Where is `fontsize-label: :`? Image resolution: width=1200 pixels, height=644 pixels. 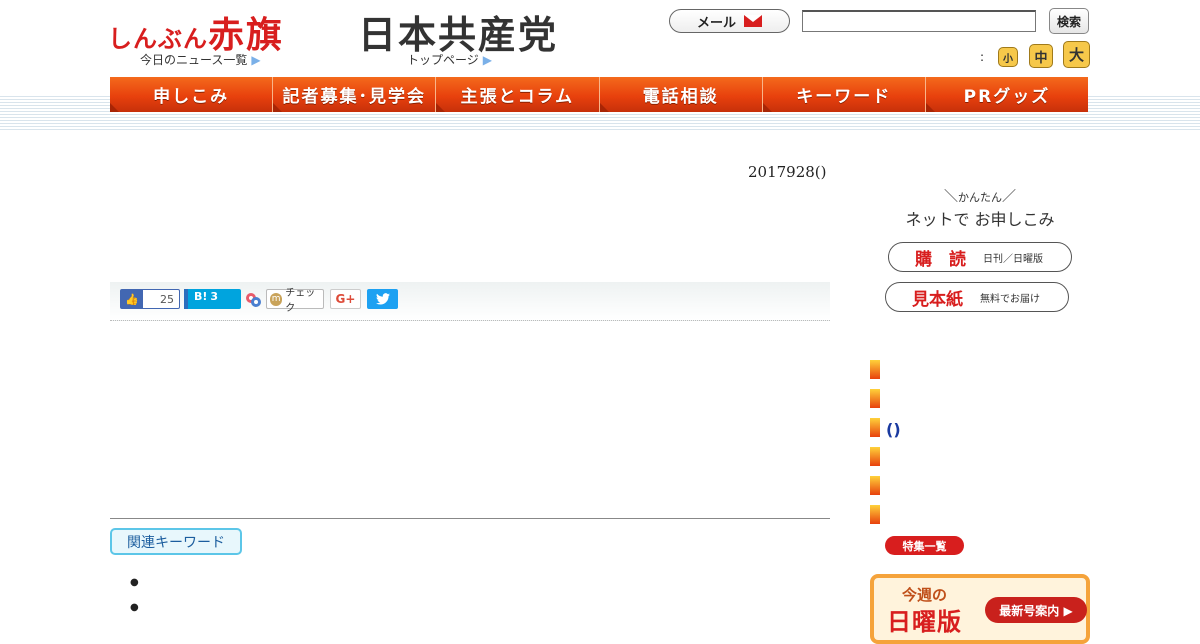
fontsize-label: : is located at coordinates (982, 57).